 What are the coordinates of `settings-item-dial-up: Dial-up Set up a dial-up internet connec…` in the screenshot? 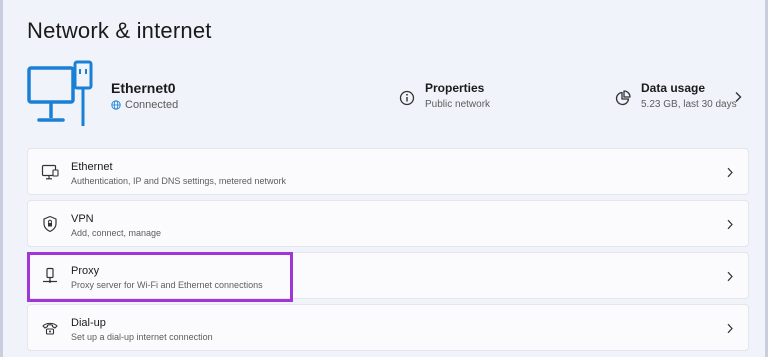 It's located at (388, 327).